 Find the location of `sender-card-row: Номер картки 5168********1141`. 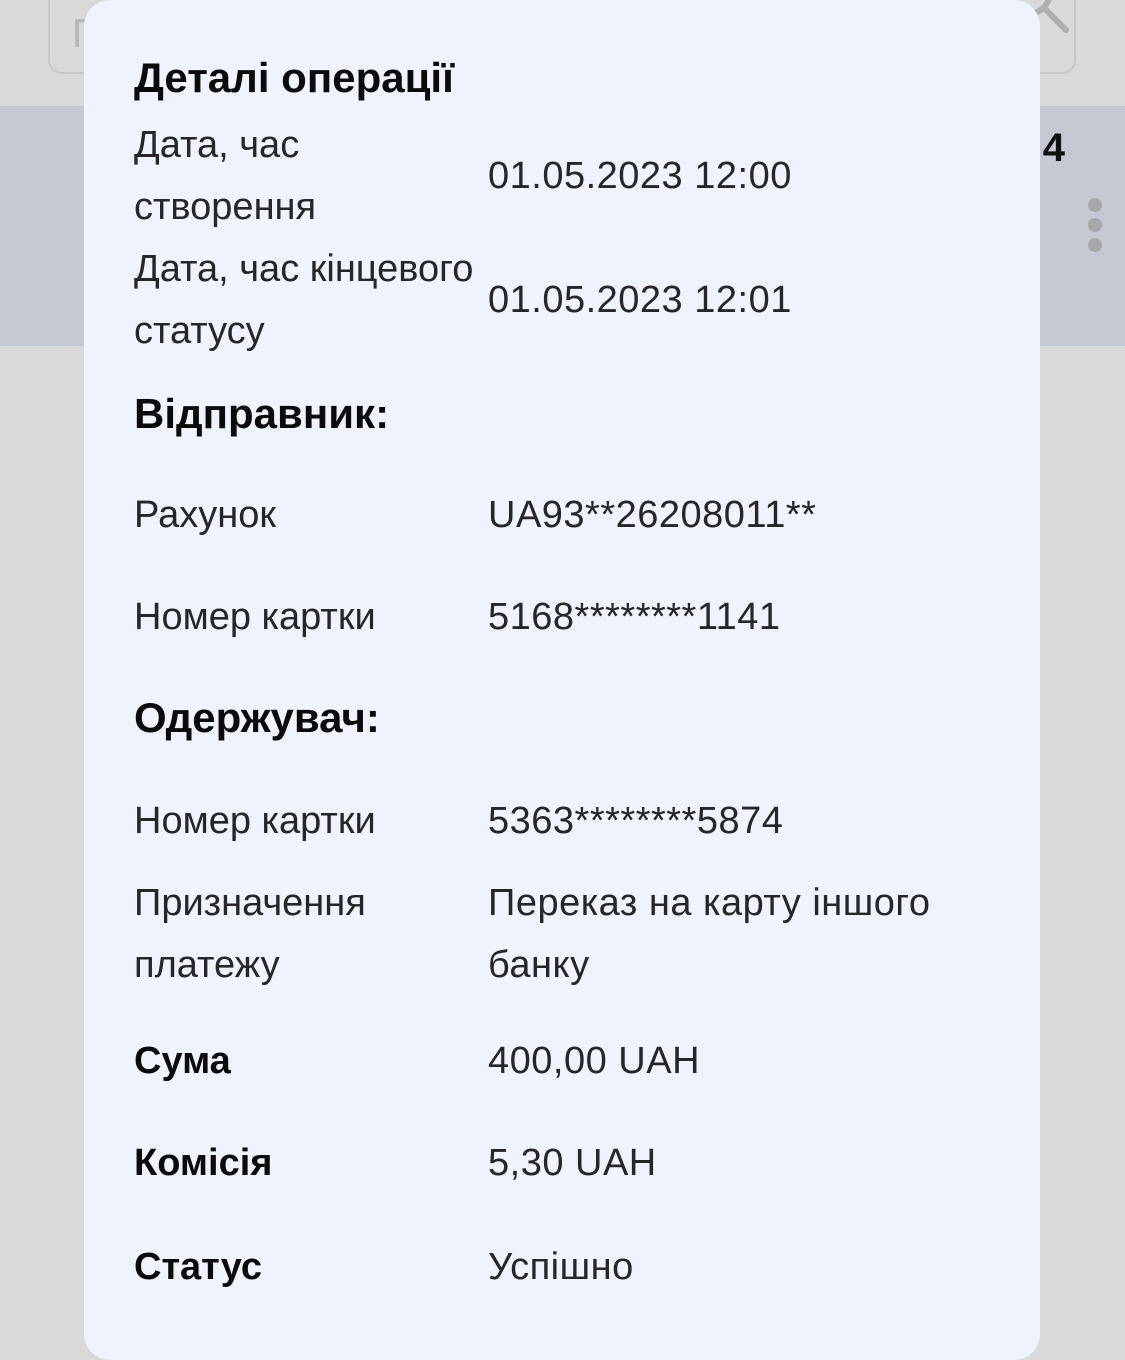

sender-card-row: Номер картки 5168********1141 is located at coordinates (563, 617).